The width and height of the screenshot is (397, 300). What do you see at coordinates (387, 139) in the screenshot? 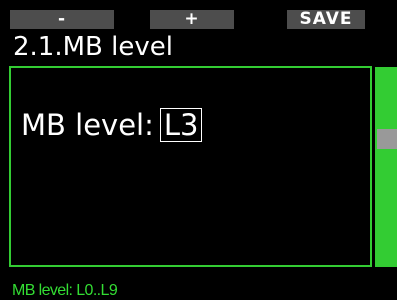
I see `scrollbar-thumb` at bounding box center [387, 139].